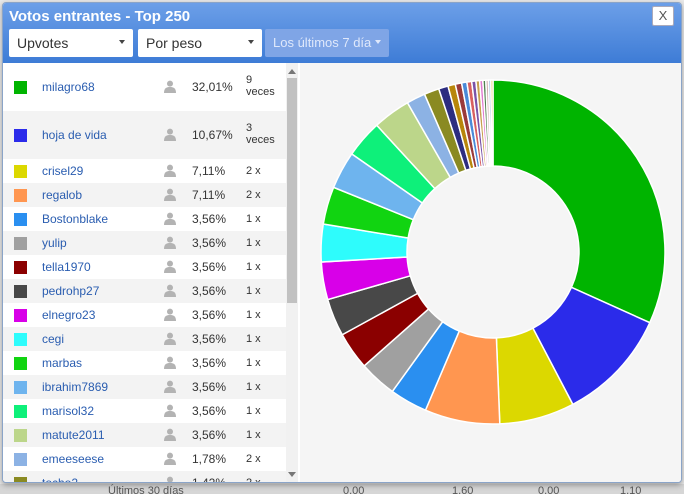 The image size is (684, 494). I want to click on scrollbar-thumb, so click(292, 190).